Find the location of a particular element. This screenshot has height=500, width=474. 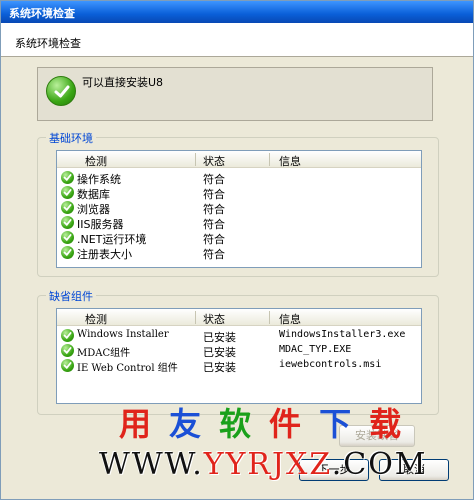

watermark-char: 载 is located at coordinates (394, 424).